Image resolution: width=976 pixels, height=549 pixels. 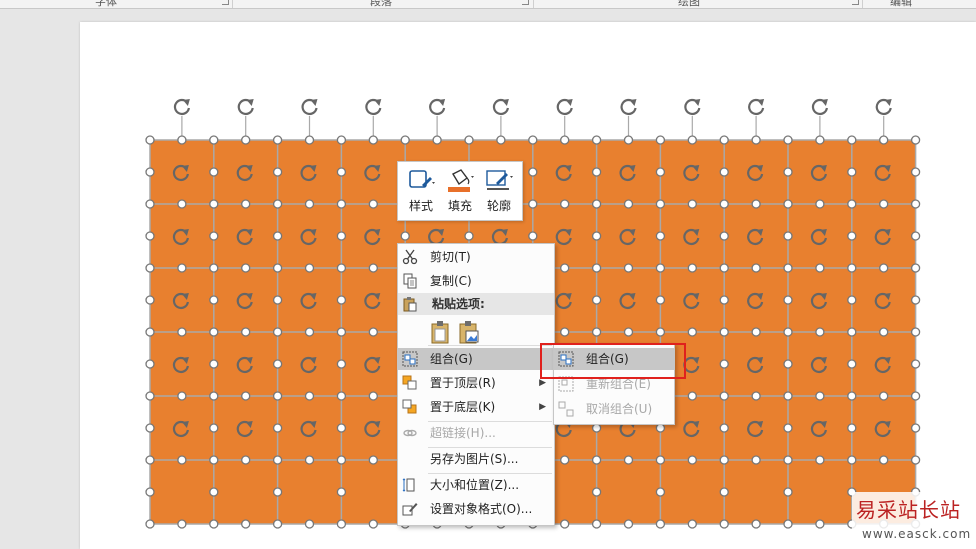 I want to click on fill-button: 填充, so click(x=460, y=192).